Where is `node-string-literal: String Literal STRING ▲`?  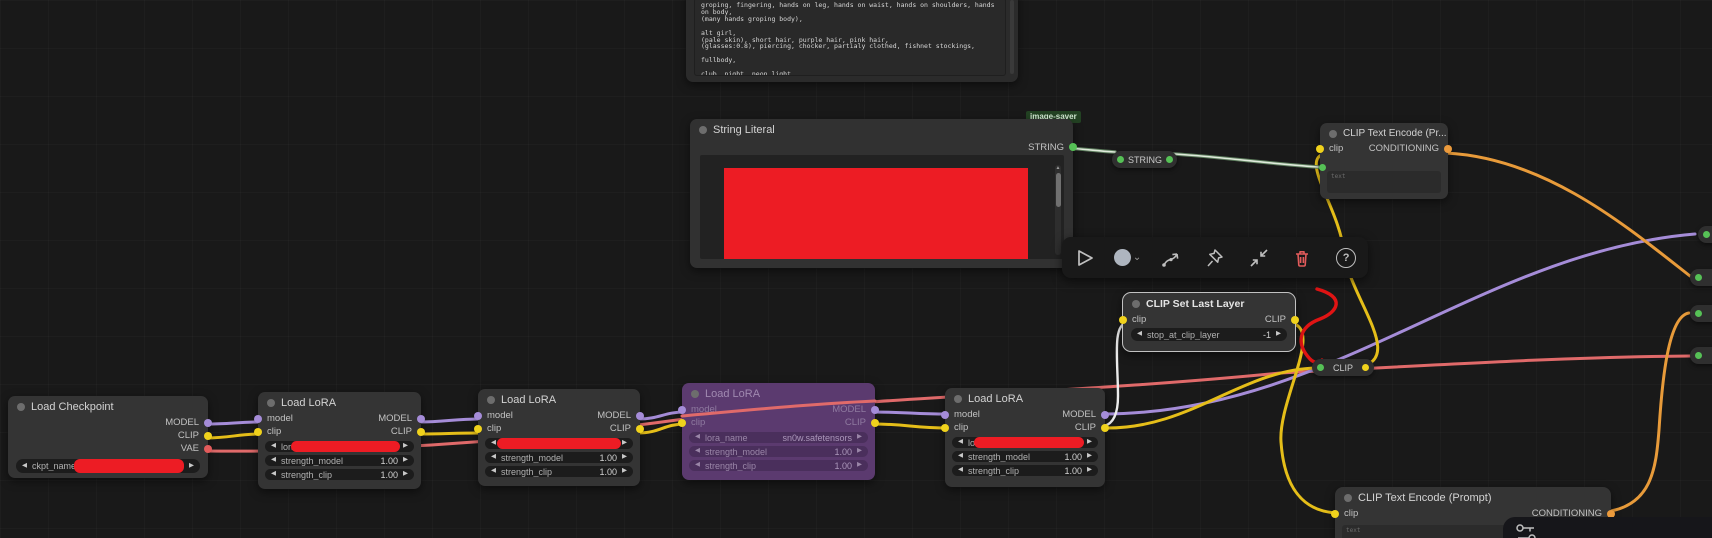
node-string-literal: String Literal STRING ▲ is located at coordinates (883, 193).